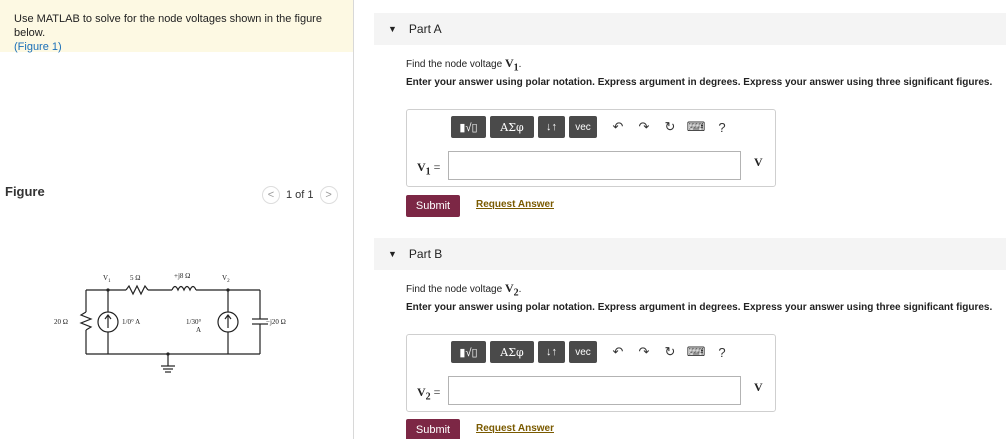 The width and height of the screenshot is (1006, 439). I want to click on inductor-symbol, so click(184, 288).